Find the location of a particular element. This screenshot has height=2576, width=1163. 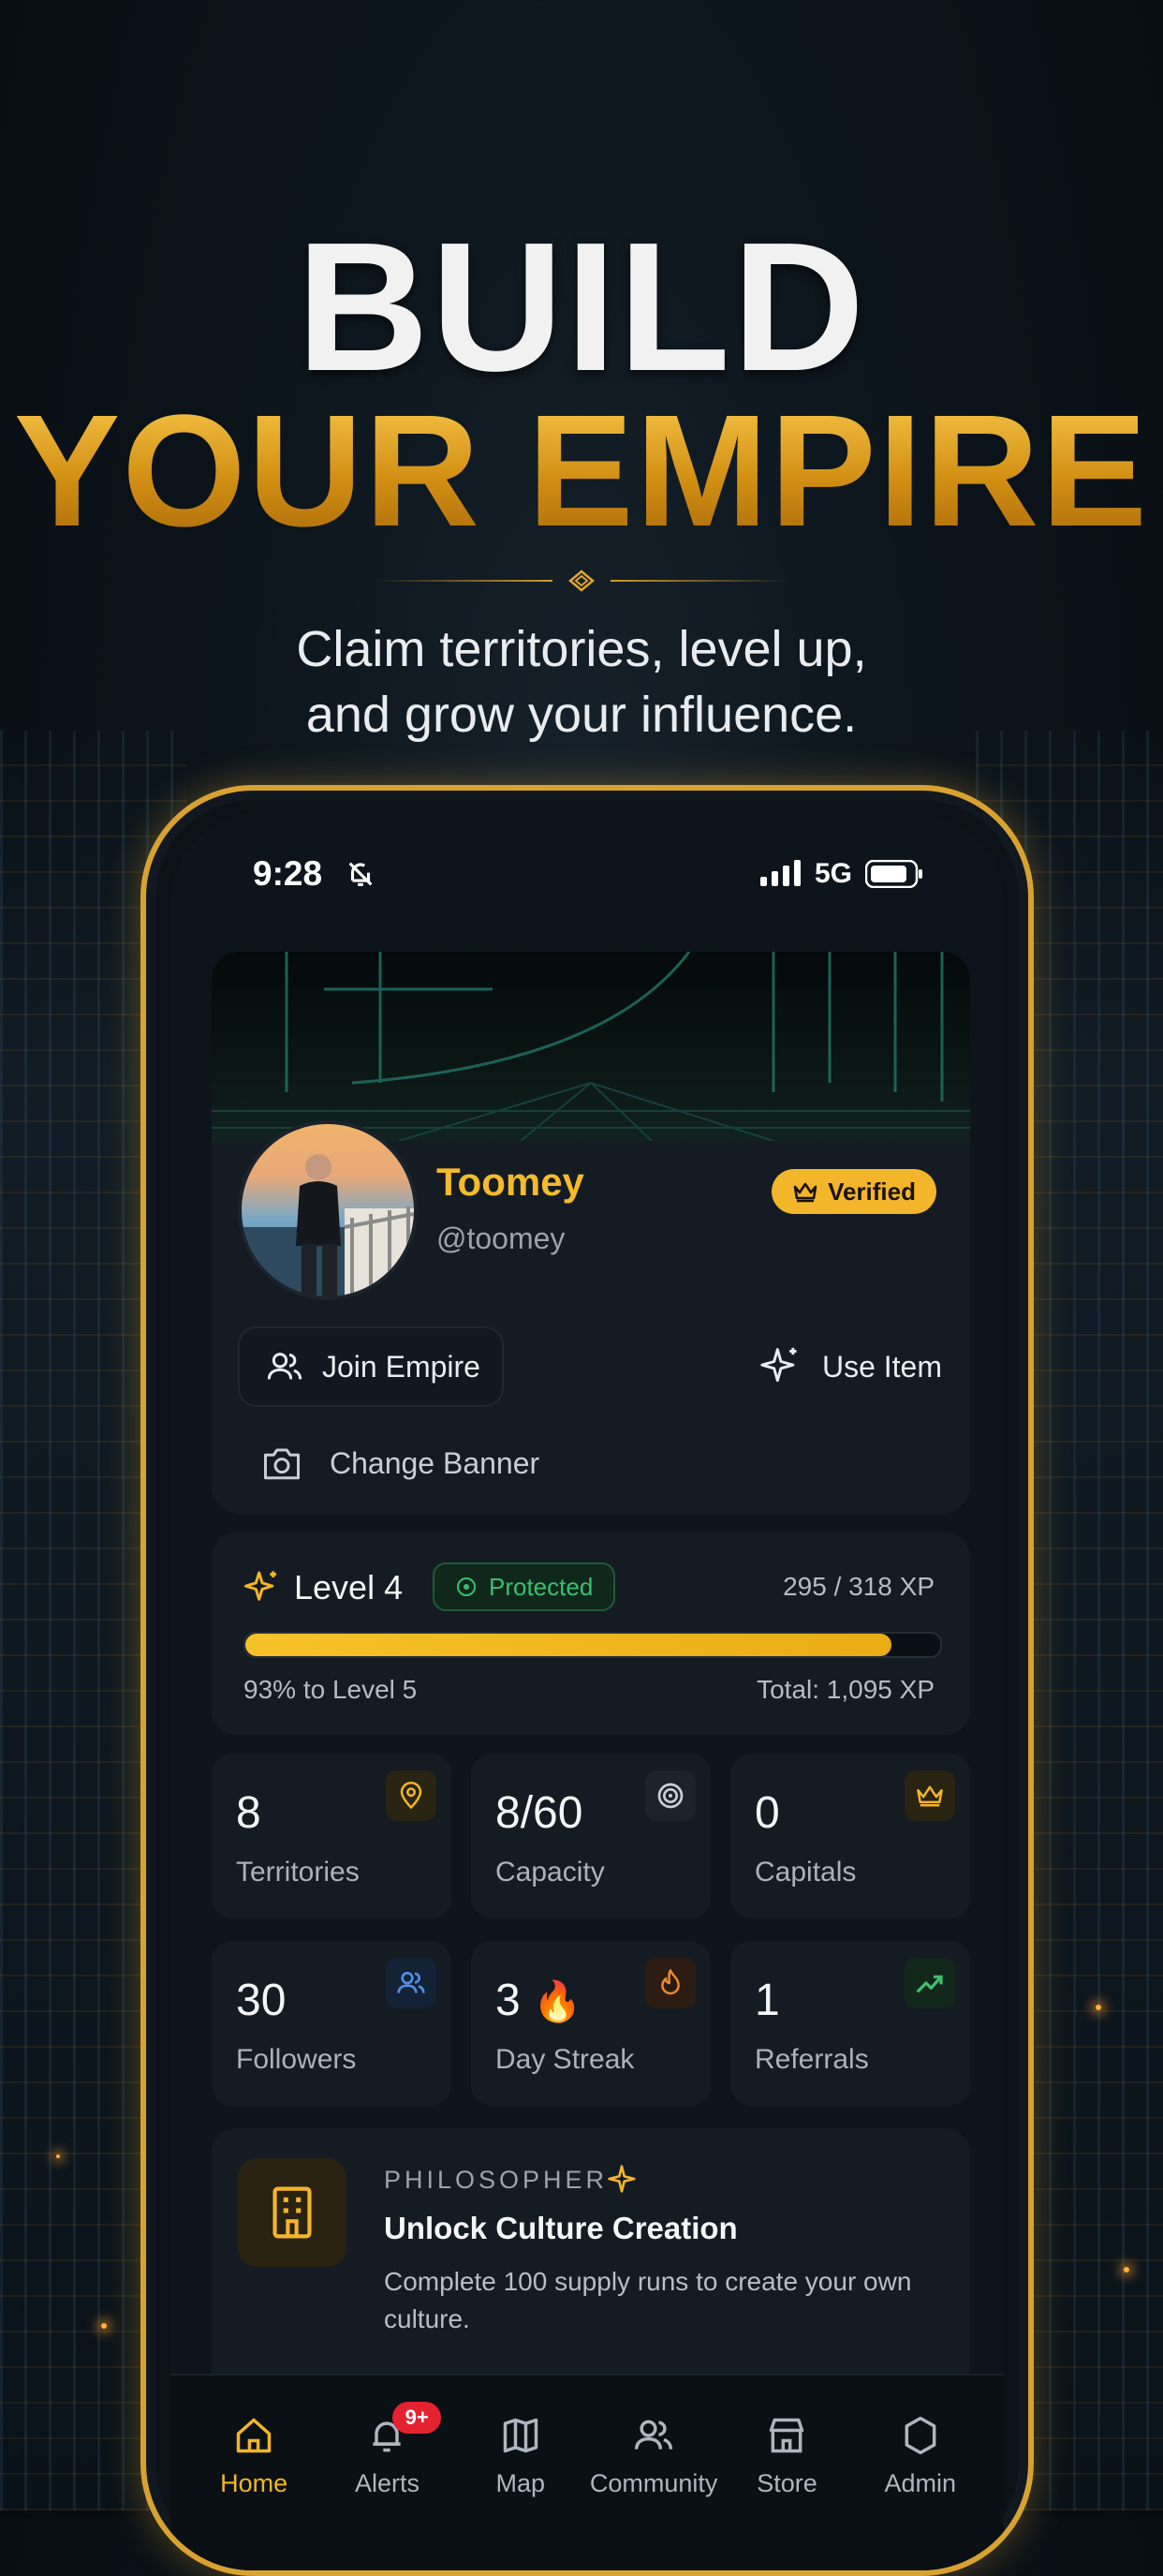

tab-alerts: 9+ Alerts is located at coordinates (386, 2473).